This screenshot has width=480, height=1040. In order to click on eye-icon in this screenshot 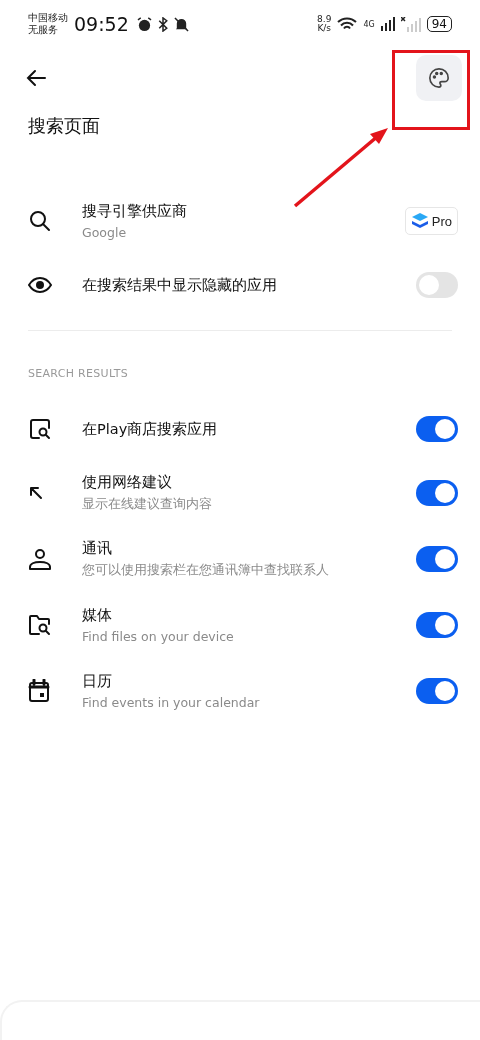, I will do `click(40, 285)`.